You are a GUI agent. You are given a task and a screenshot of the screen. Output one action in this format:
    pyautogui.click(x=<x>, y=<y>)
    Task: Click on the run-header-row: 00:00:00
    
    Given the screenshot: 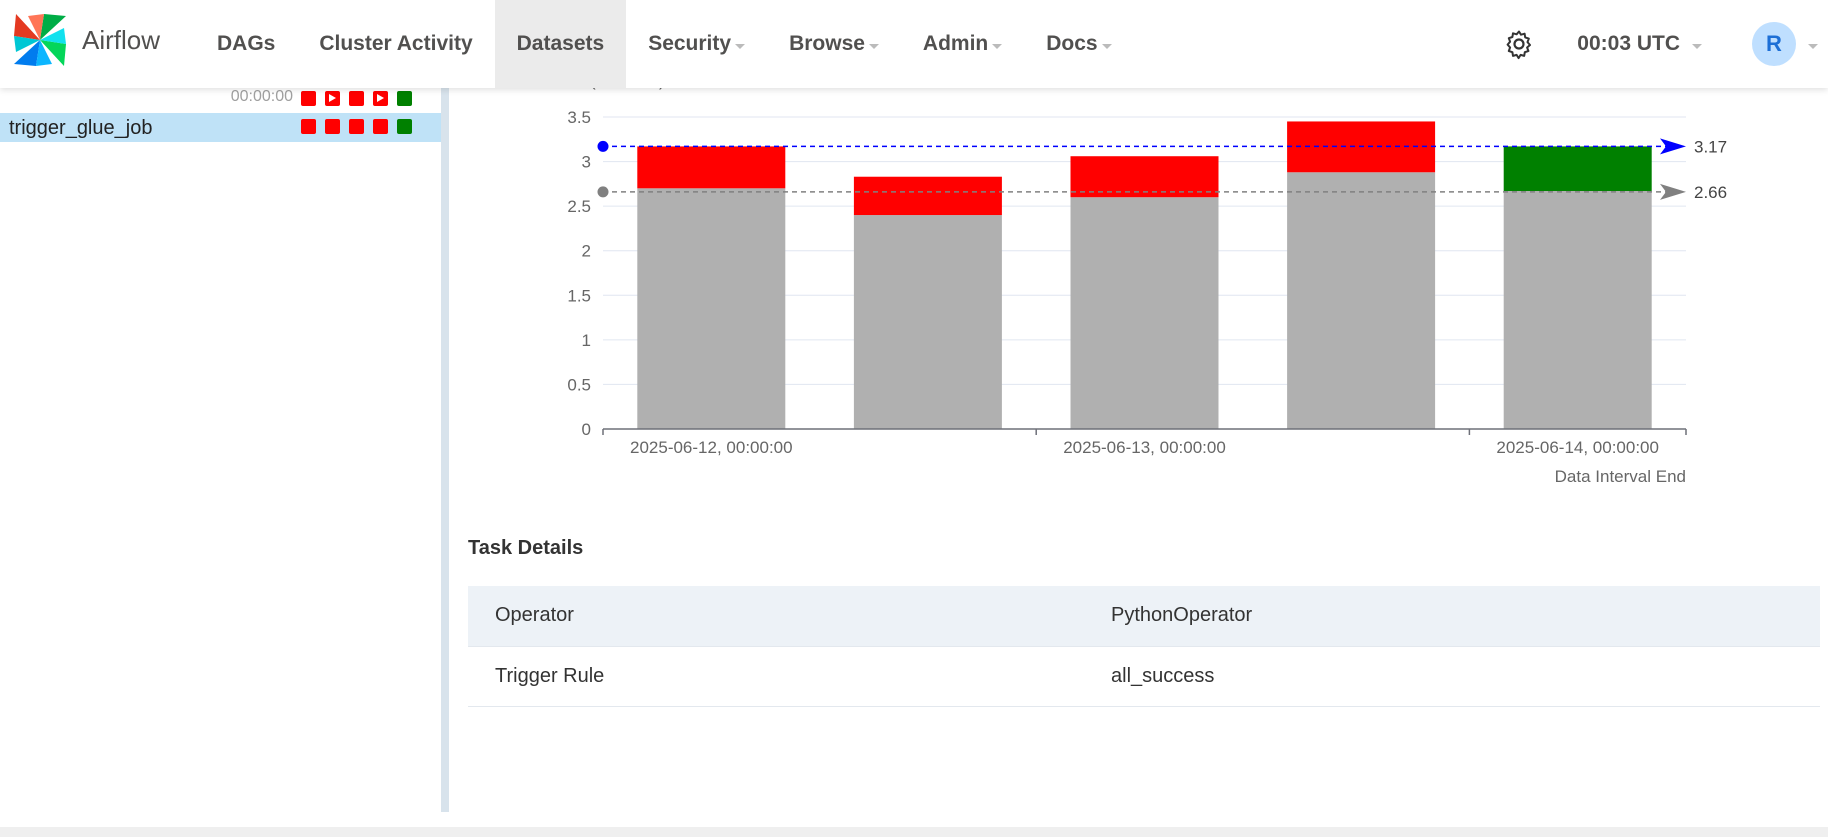 What is the action you would take?
    pyautogui.click(x=220, y=101)
    